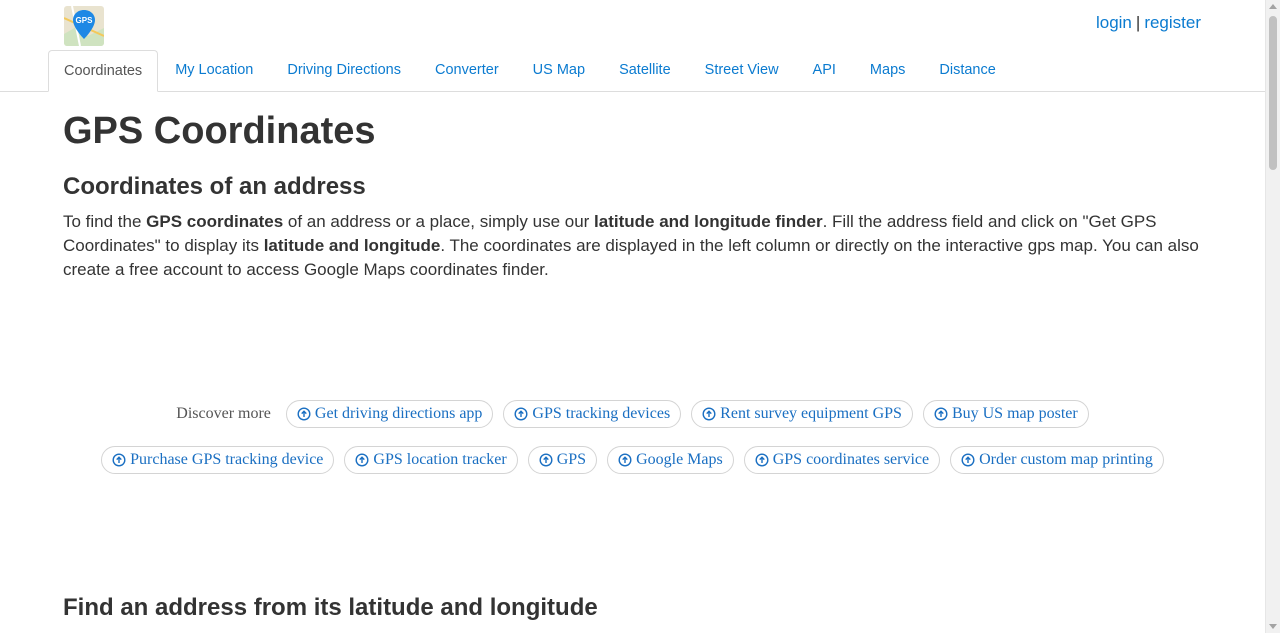 The height and width of the screenshot is (633, 1280). Describe the element at coordinates (398, 413) in the screenshot. I see `discover-pill-label: Get driving directions app` at that location.